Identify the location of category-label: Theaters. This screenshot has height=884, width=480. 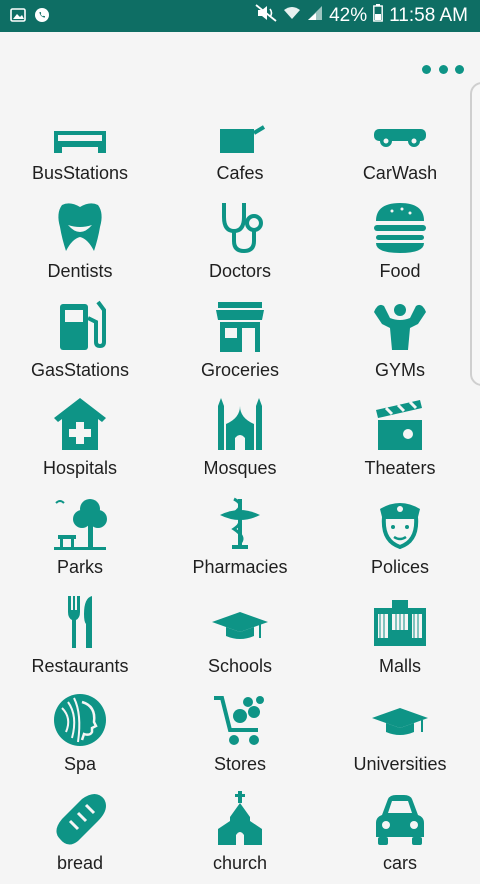
(400, 468).